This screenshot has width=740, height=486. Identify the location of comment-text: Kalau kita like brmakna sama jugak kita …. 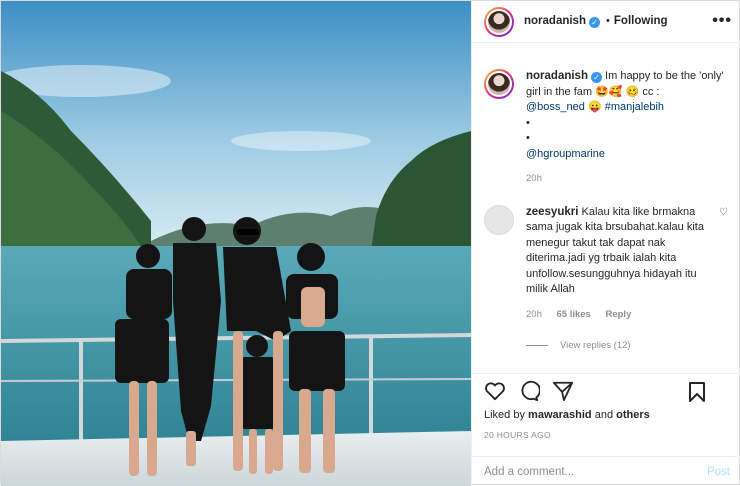
(615, 250).